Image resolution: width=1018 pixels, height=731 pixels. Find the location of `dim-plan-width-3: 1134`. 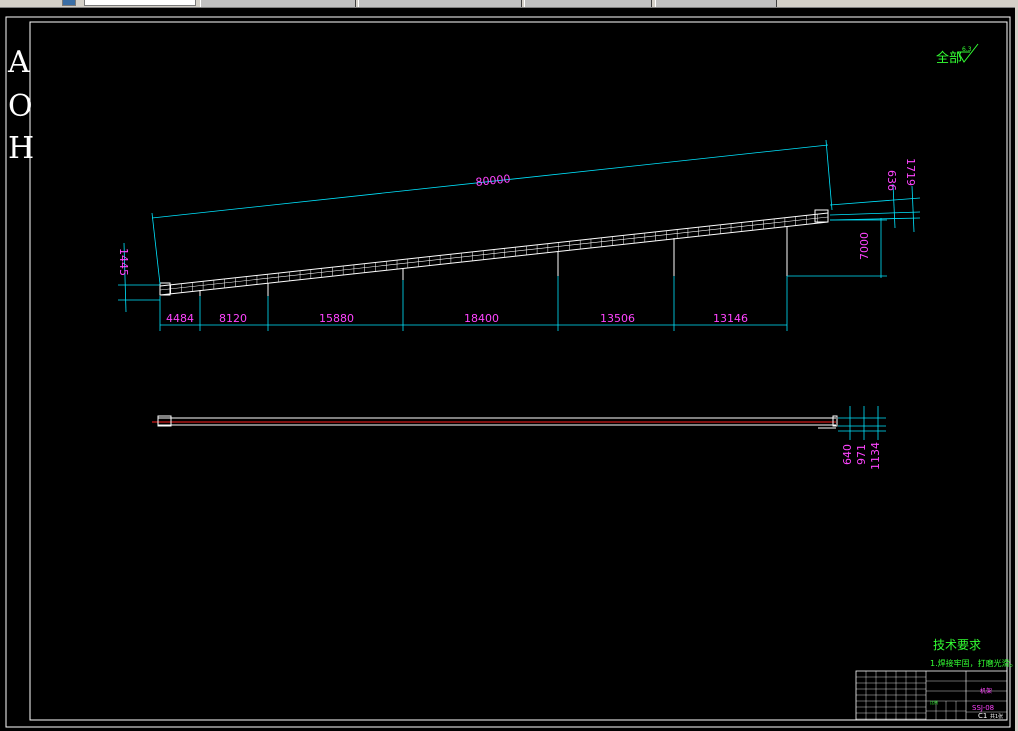

dim-plan-width-3: 1134 is located at coordinates (875, 456).